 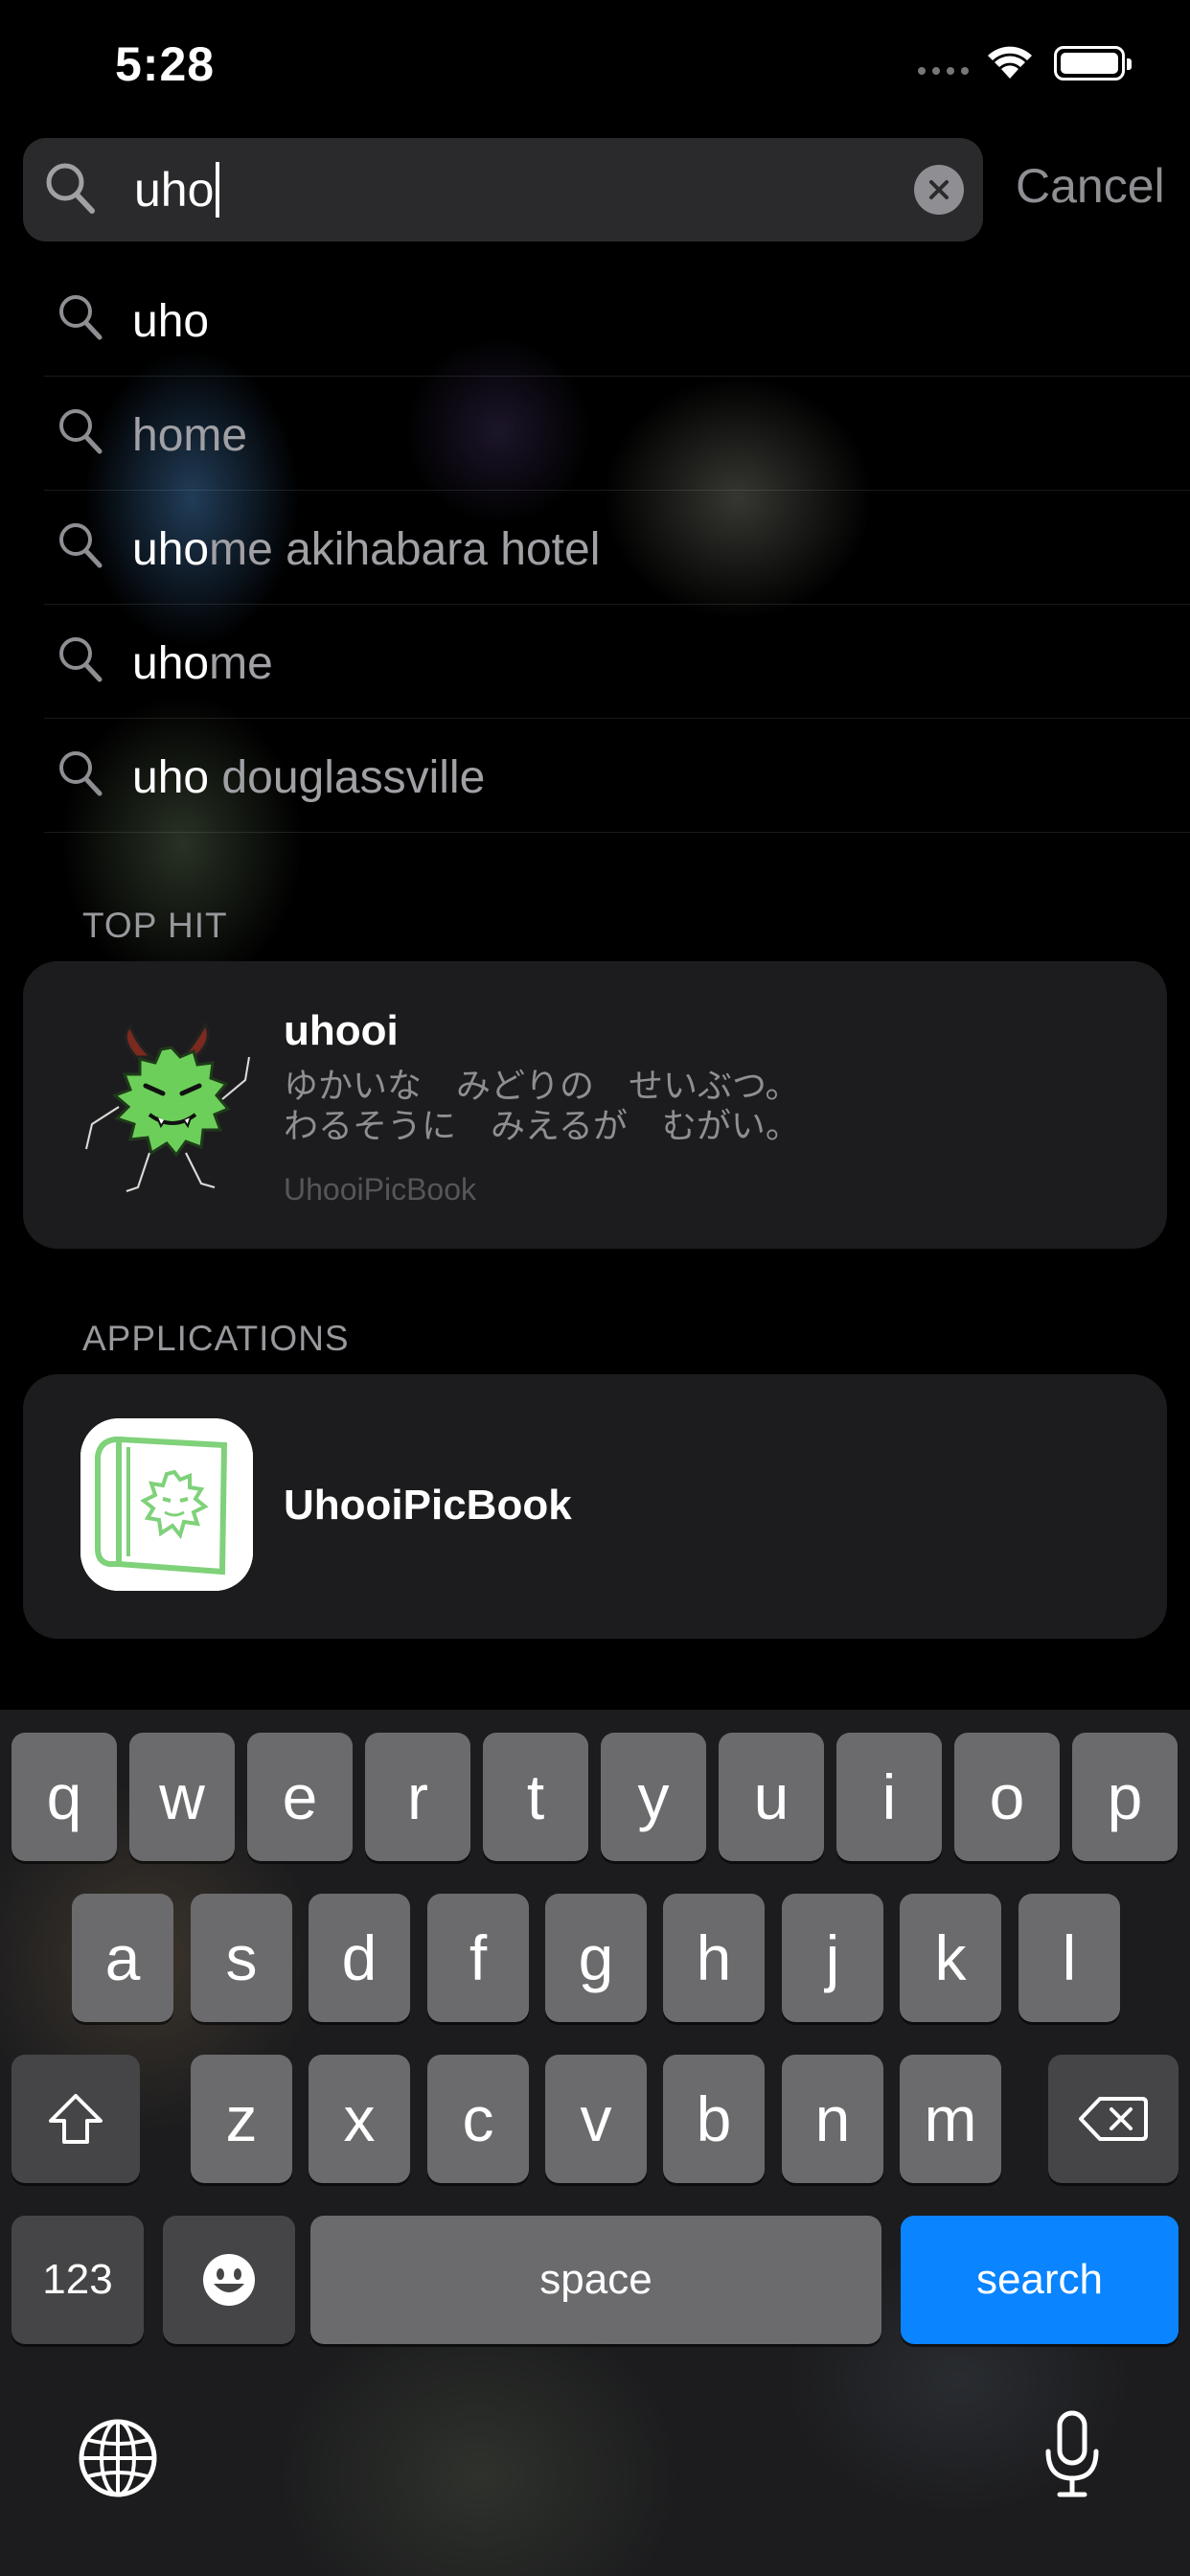 I want to click on microphone-icon, so click(x=1072, y=2454).